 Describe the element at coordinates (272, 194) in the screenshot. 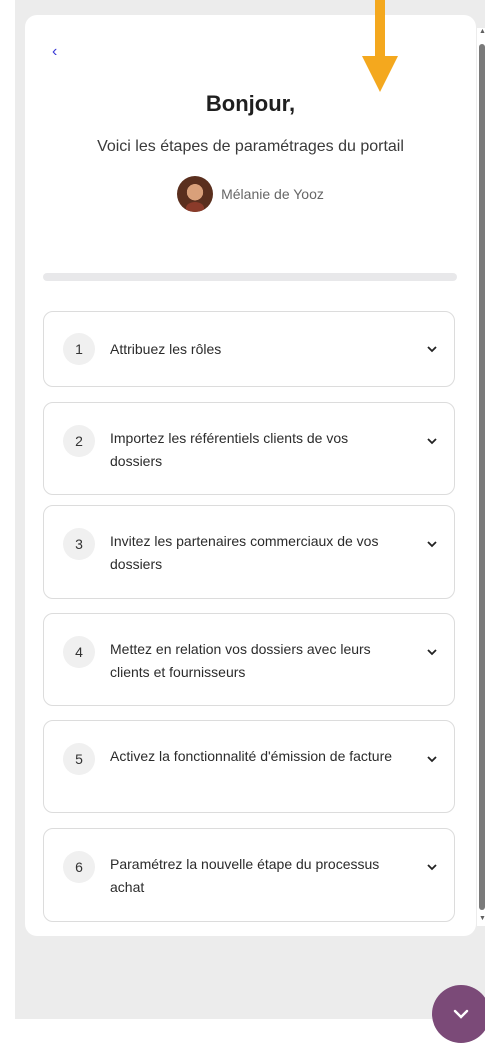

I see `user-name: Mélanie de Yooz` at that location.